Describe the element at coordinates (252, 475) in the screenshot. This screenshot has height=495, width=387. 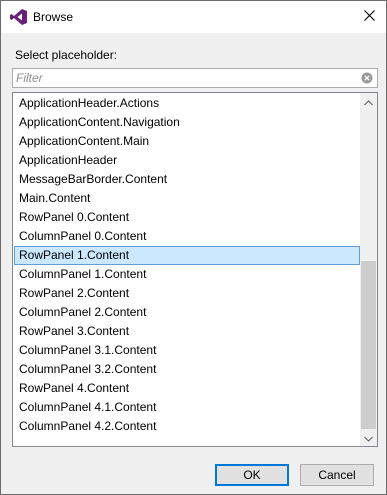
I see `ok-button: OK` at that location.